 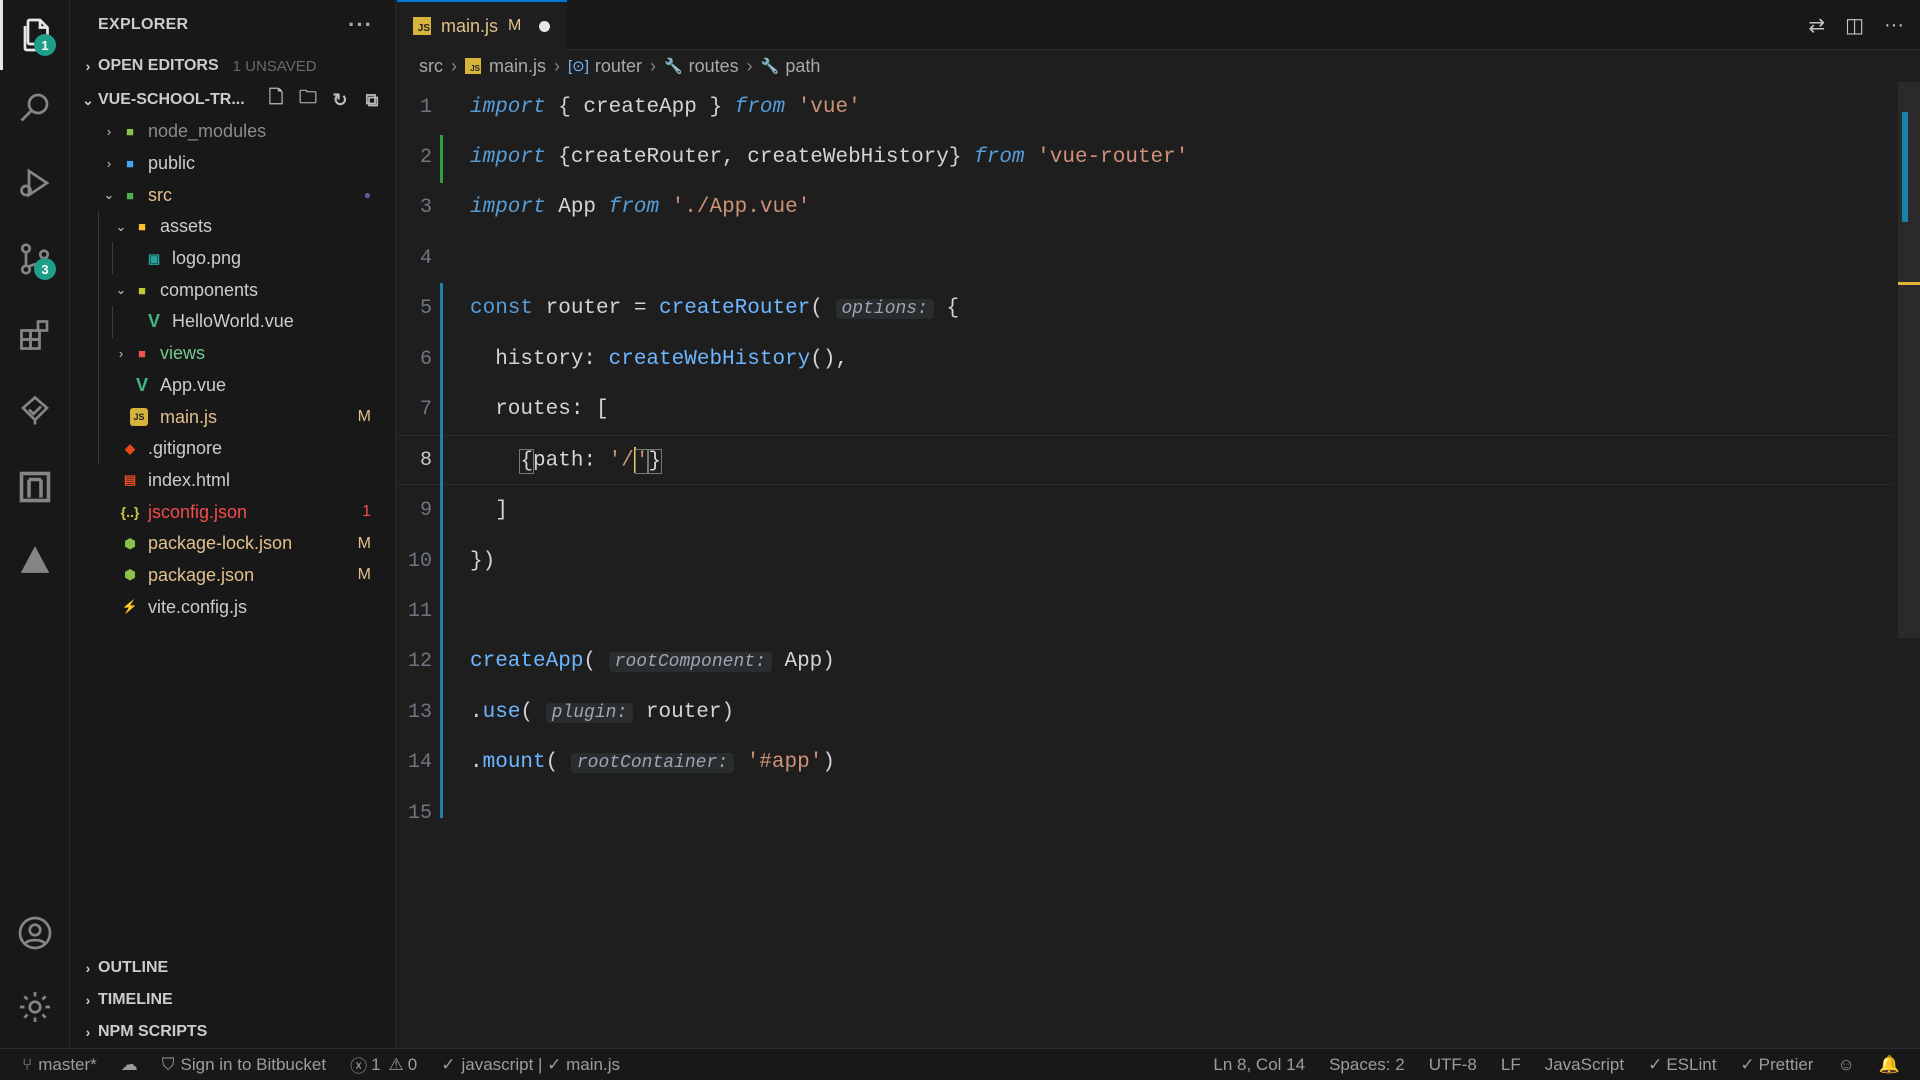 I want to click on explorer-title: EXPLORER, so click(x=143, y=24).